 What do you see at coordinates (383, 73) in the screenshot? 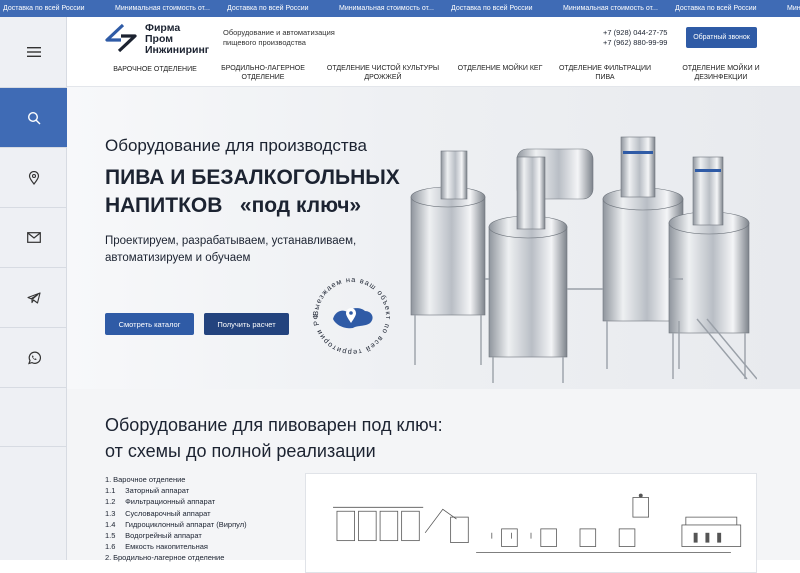
I see `nav-item-yeast: Отделение чистой культуры дрожжей` at bounding box center [383, 73].